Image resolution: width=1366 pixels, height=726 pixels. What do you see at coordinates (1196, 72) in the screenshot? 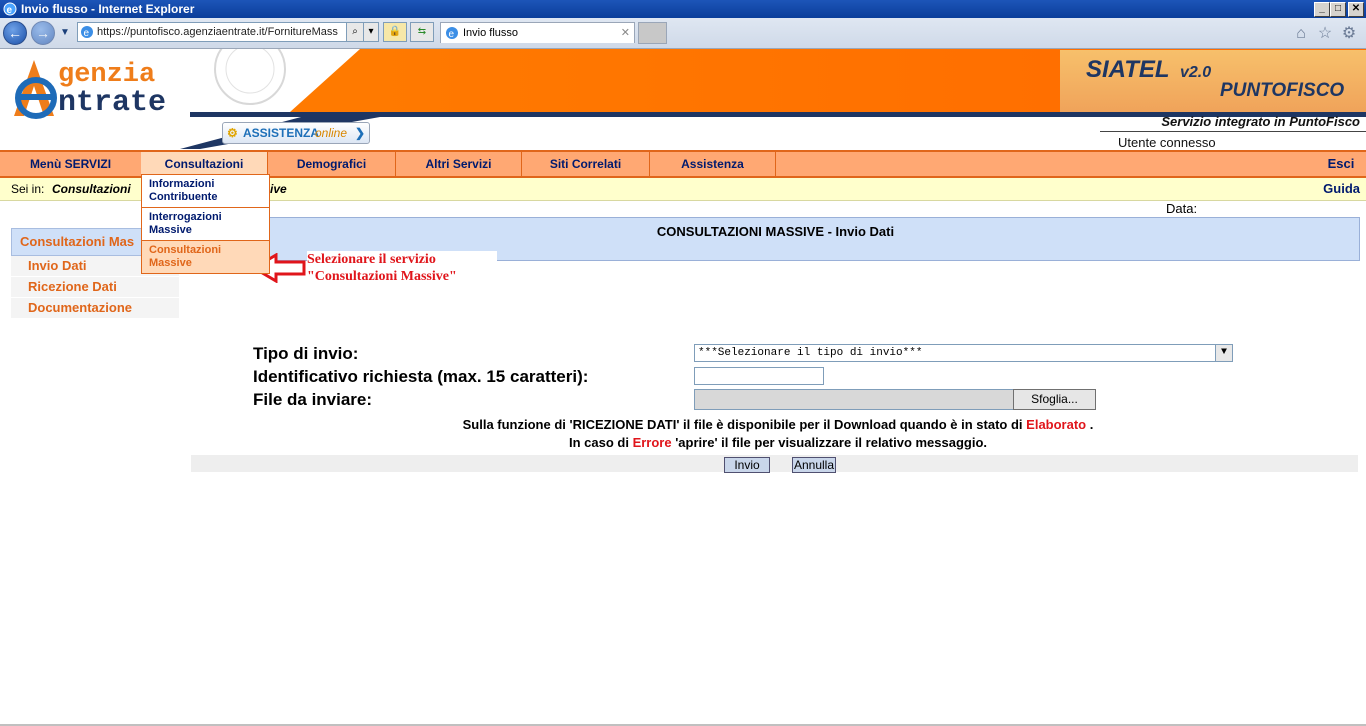
I see `siatel-version: v2.0` at bounding box center [1196, 72].